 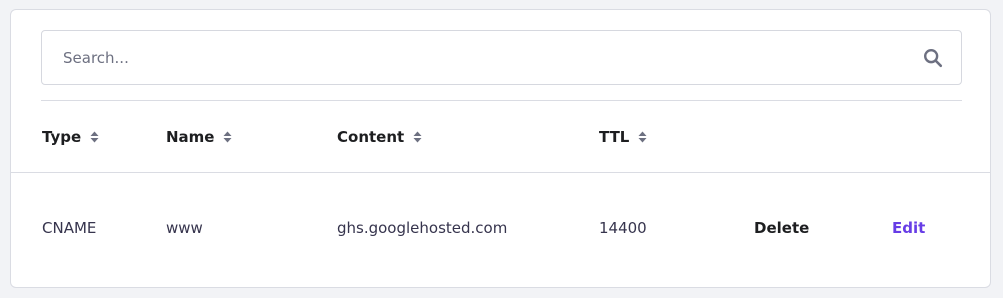 I want to click on column-header-label: Type, so click(x=62, y=137).